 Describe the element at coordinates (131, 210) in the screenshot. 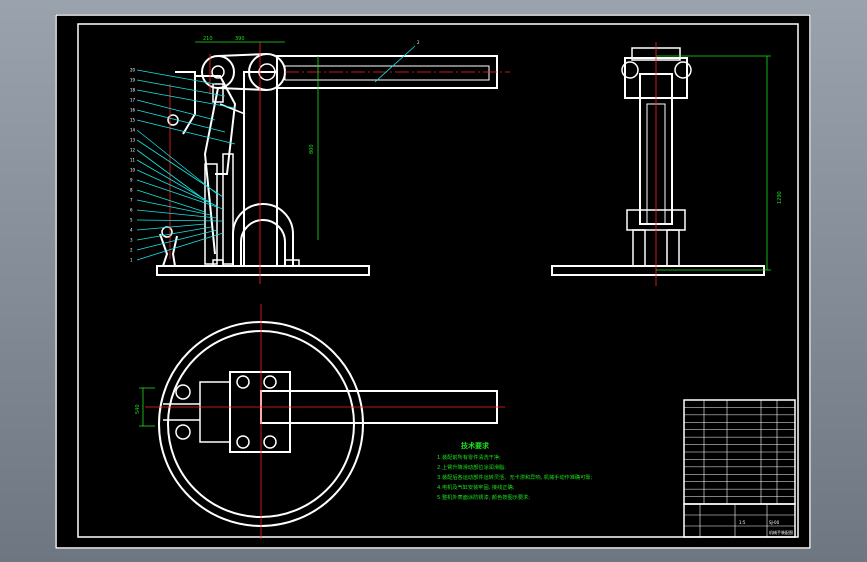

I see `part-number-label: 6` at that location.